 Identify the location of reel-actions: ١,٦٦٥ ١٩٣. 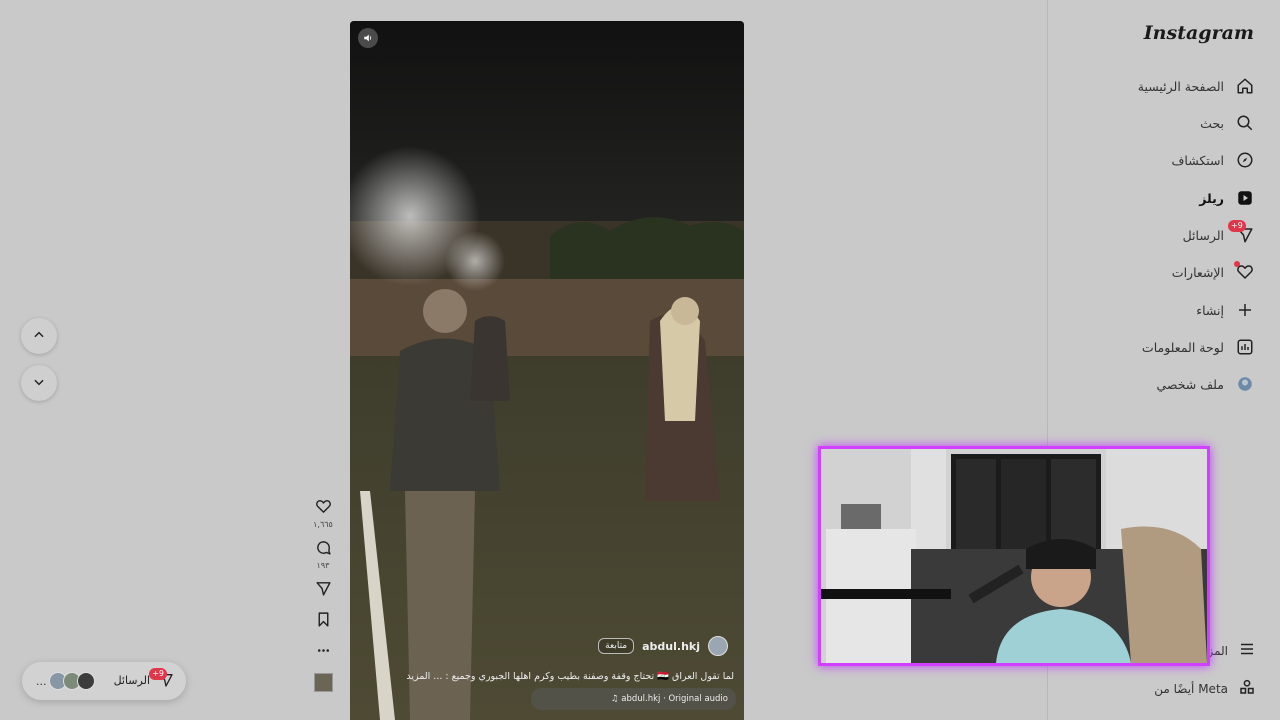
(323, 600).